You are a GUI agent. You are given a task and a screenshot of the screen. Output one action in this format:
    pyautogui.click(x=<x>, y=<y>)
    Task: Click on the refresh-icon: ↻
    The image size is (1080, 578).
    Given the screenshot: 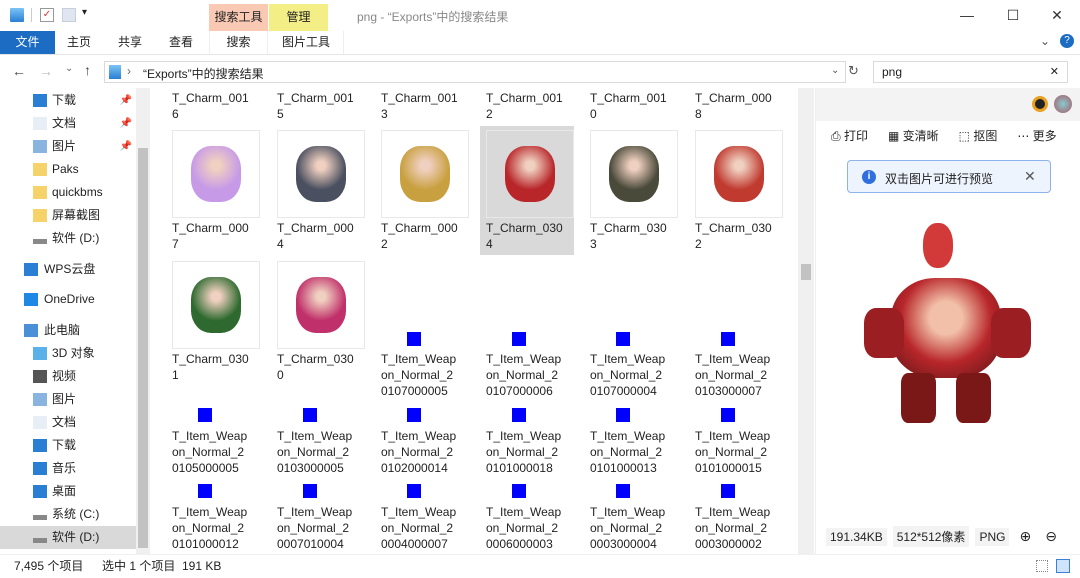 What is the action you would take?
    pyautogui.click(x=853, y=71)
    